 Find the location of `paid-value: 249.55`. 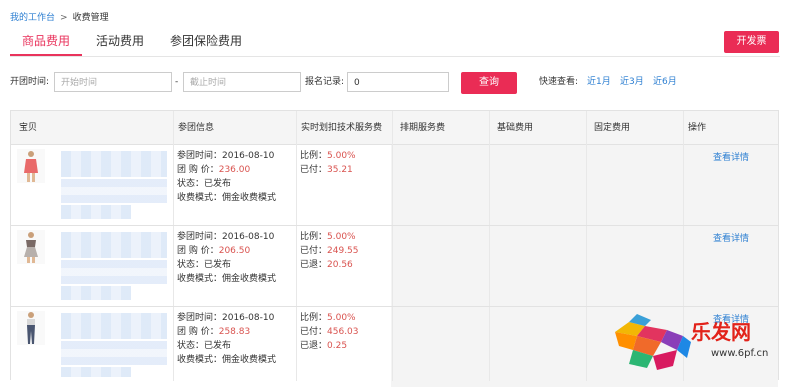

paid-value: 249.55 is located at coordinates (343, 251).